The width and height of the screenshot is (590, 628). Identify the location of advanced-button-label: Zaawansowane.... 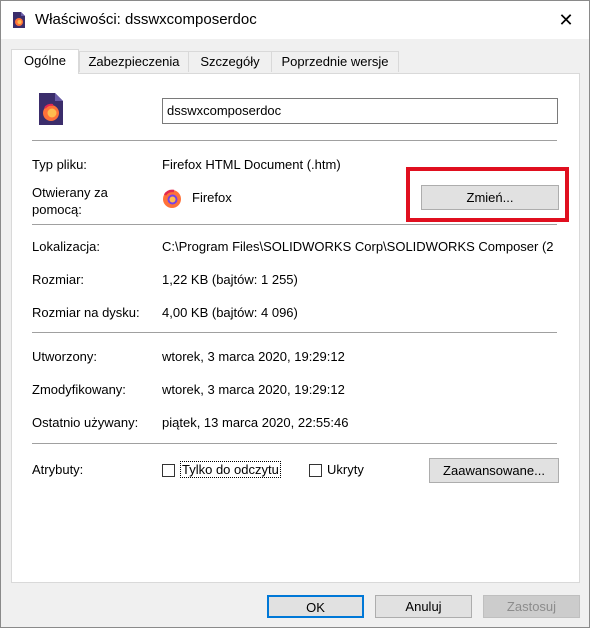
(494, 470).